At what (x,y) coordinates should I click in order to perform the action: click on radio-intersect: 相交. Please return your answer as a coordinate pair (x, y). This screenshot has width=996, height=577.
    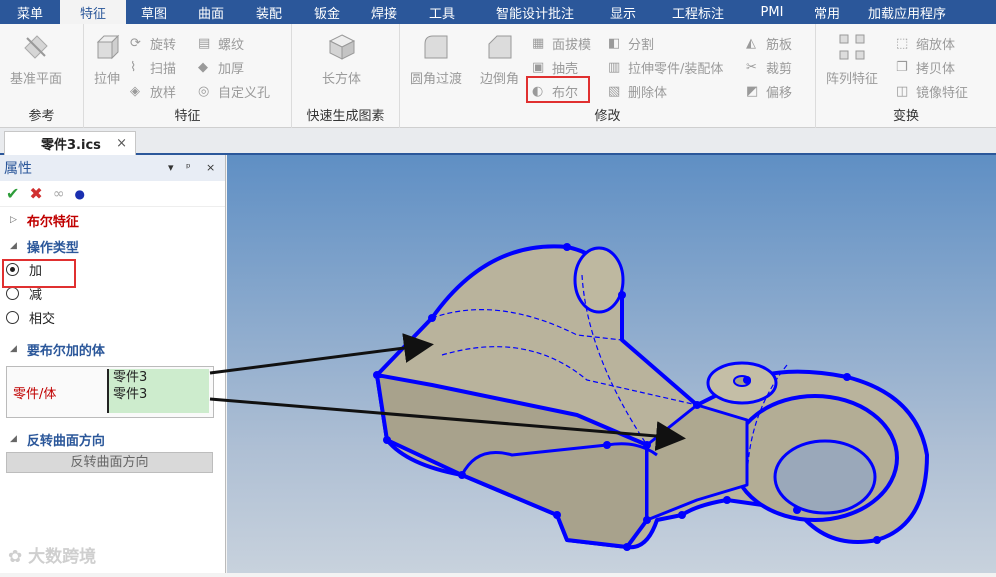
    Looking at the image, I should click on (112, 317).